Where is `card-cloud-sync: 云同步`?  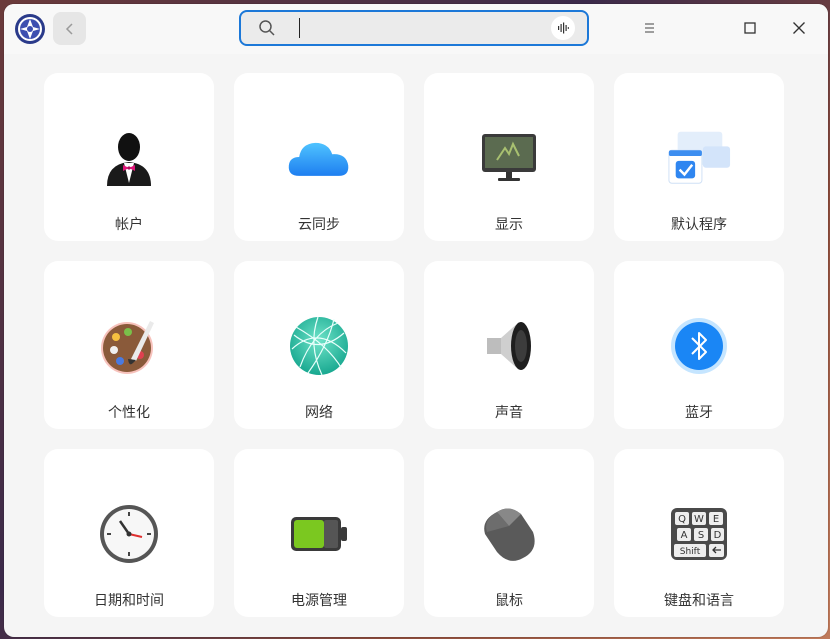
card-cloud-sync: 云同步 is located at coordinates (319, 157).